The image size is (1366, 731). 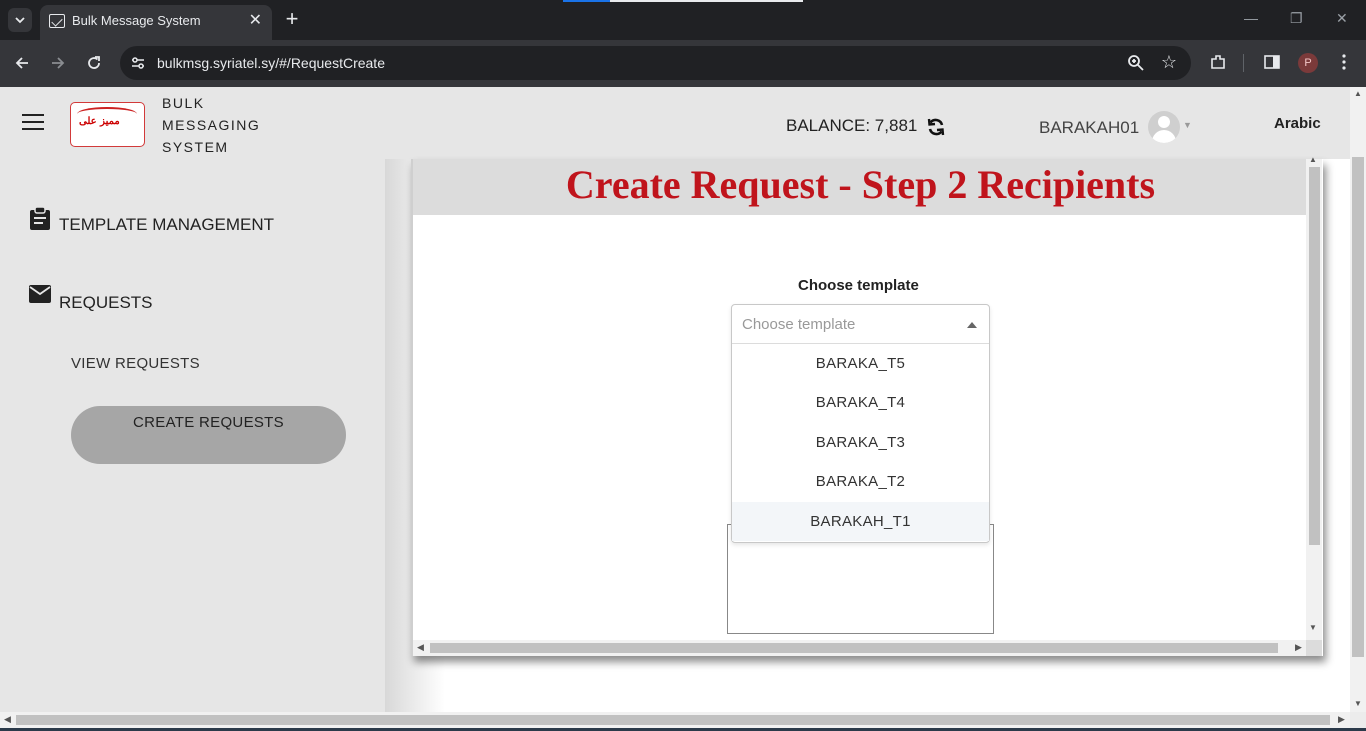 I want to click on site-info-icon, so click(x=138, y=63).